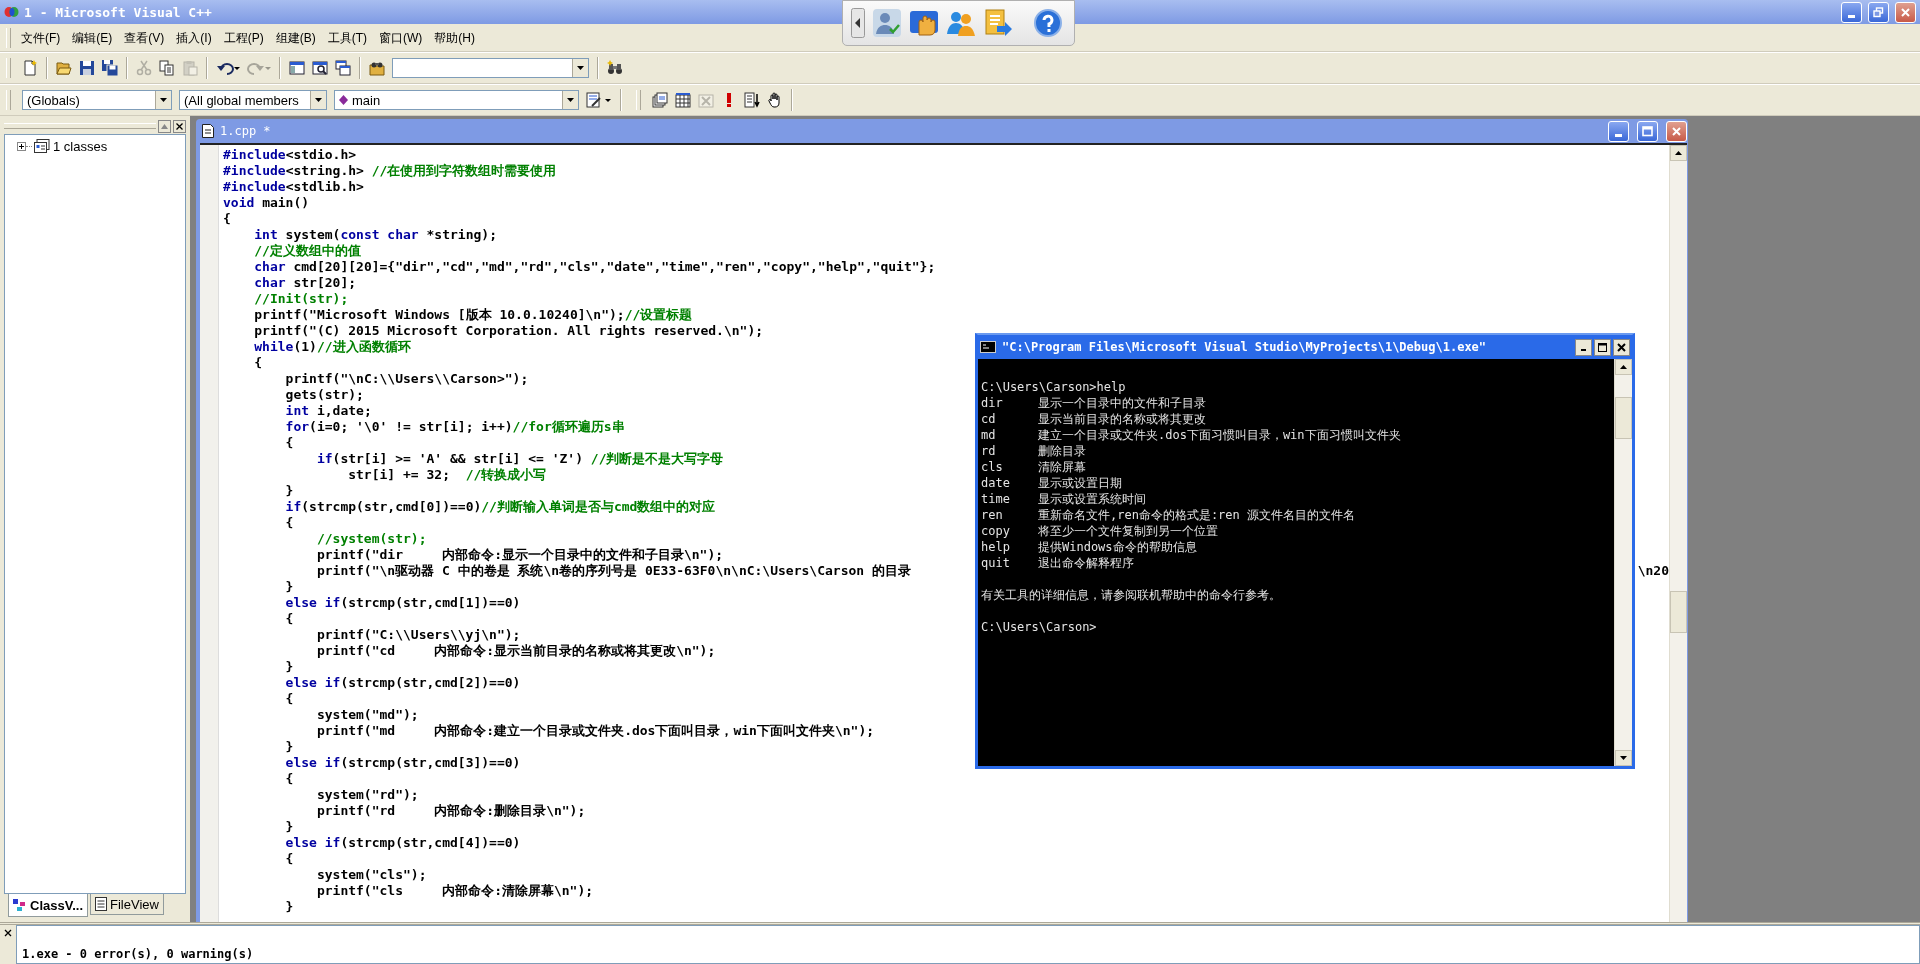  Describe the element at coordinates (390, 171) in the screenshot. I see `code-line: #include<string.h> //在使用到字符数组时需要使用` at that location.